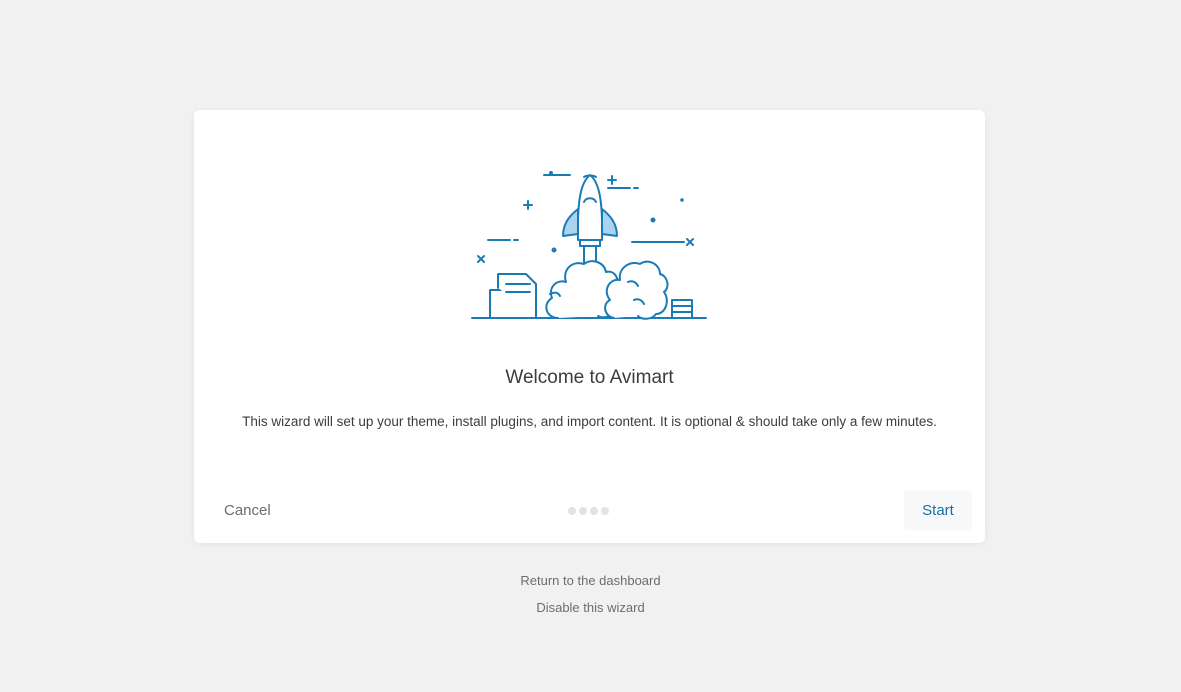 This screenshot has height=692, width=1181. I want to click on rocket-launch-illustration, so click(589, 245).